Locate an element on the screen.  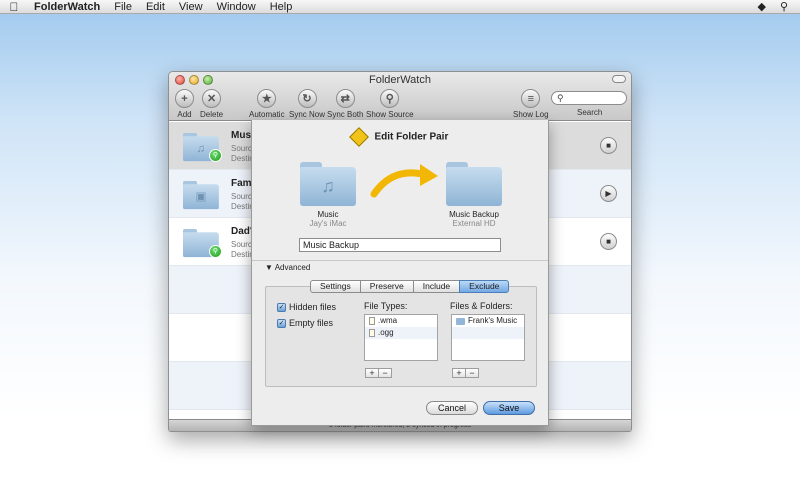
remove-file-folder-button: − is located at coordinates (472, 373).